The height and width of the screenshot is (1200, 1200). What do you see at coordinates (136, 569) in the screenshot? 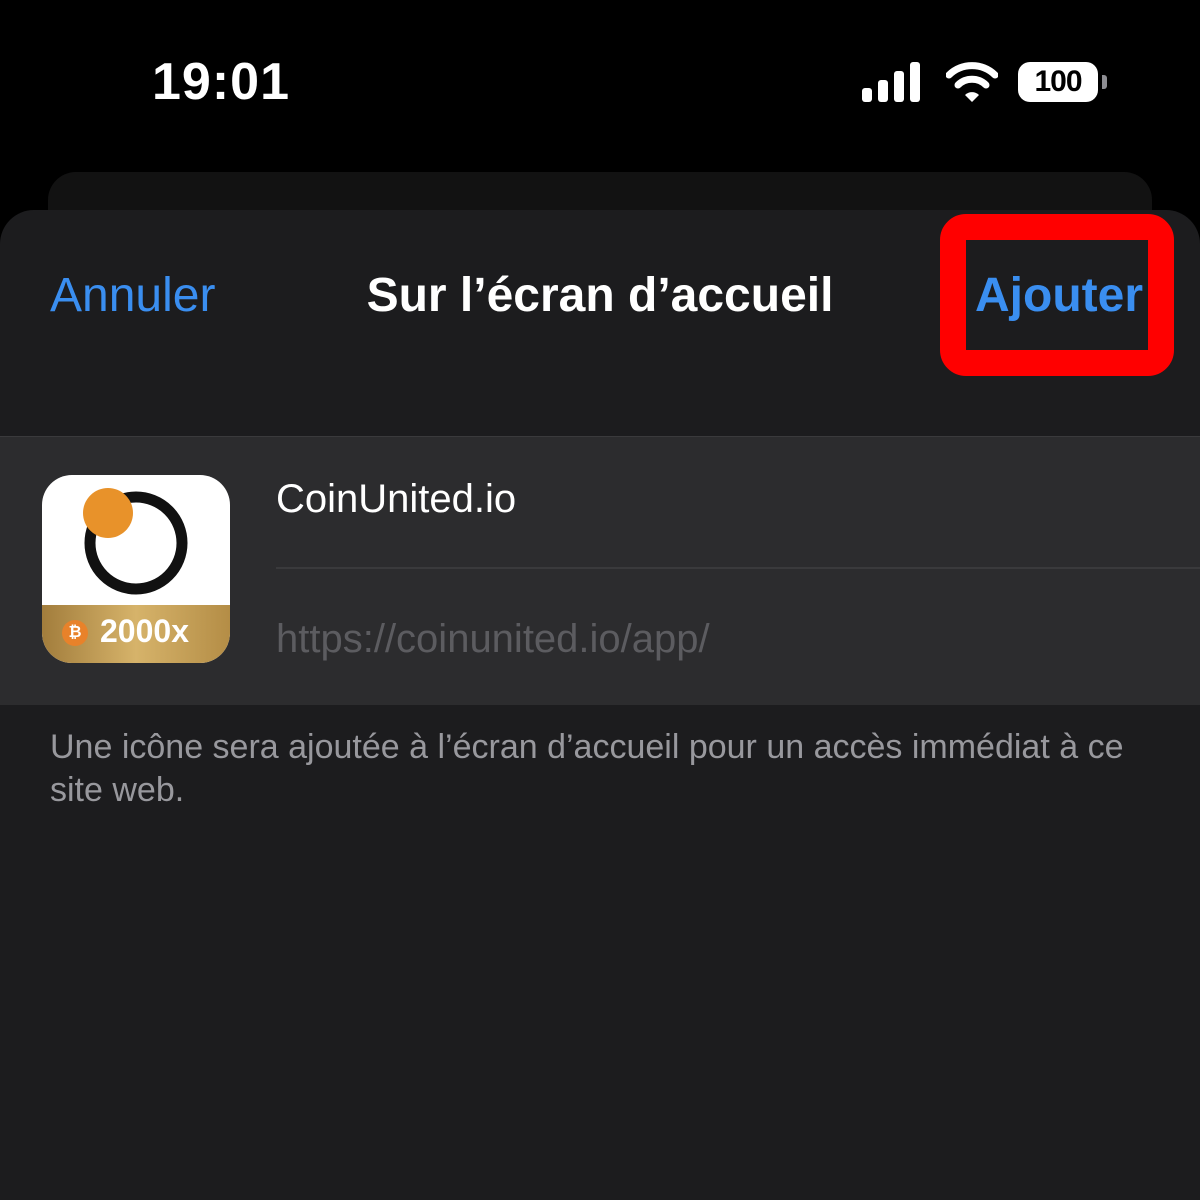
I see `app-icon: ₿ 2000x` at bounding box center [136, 569].